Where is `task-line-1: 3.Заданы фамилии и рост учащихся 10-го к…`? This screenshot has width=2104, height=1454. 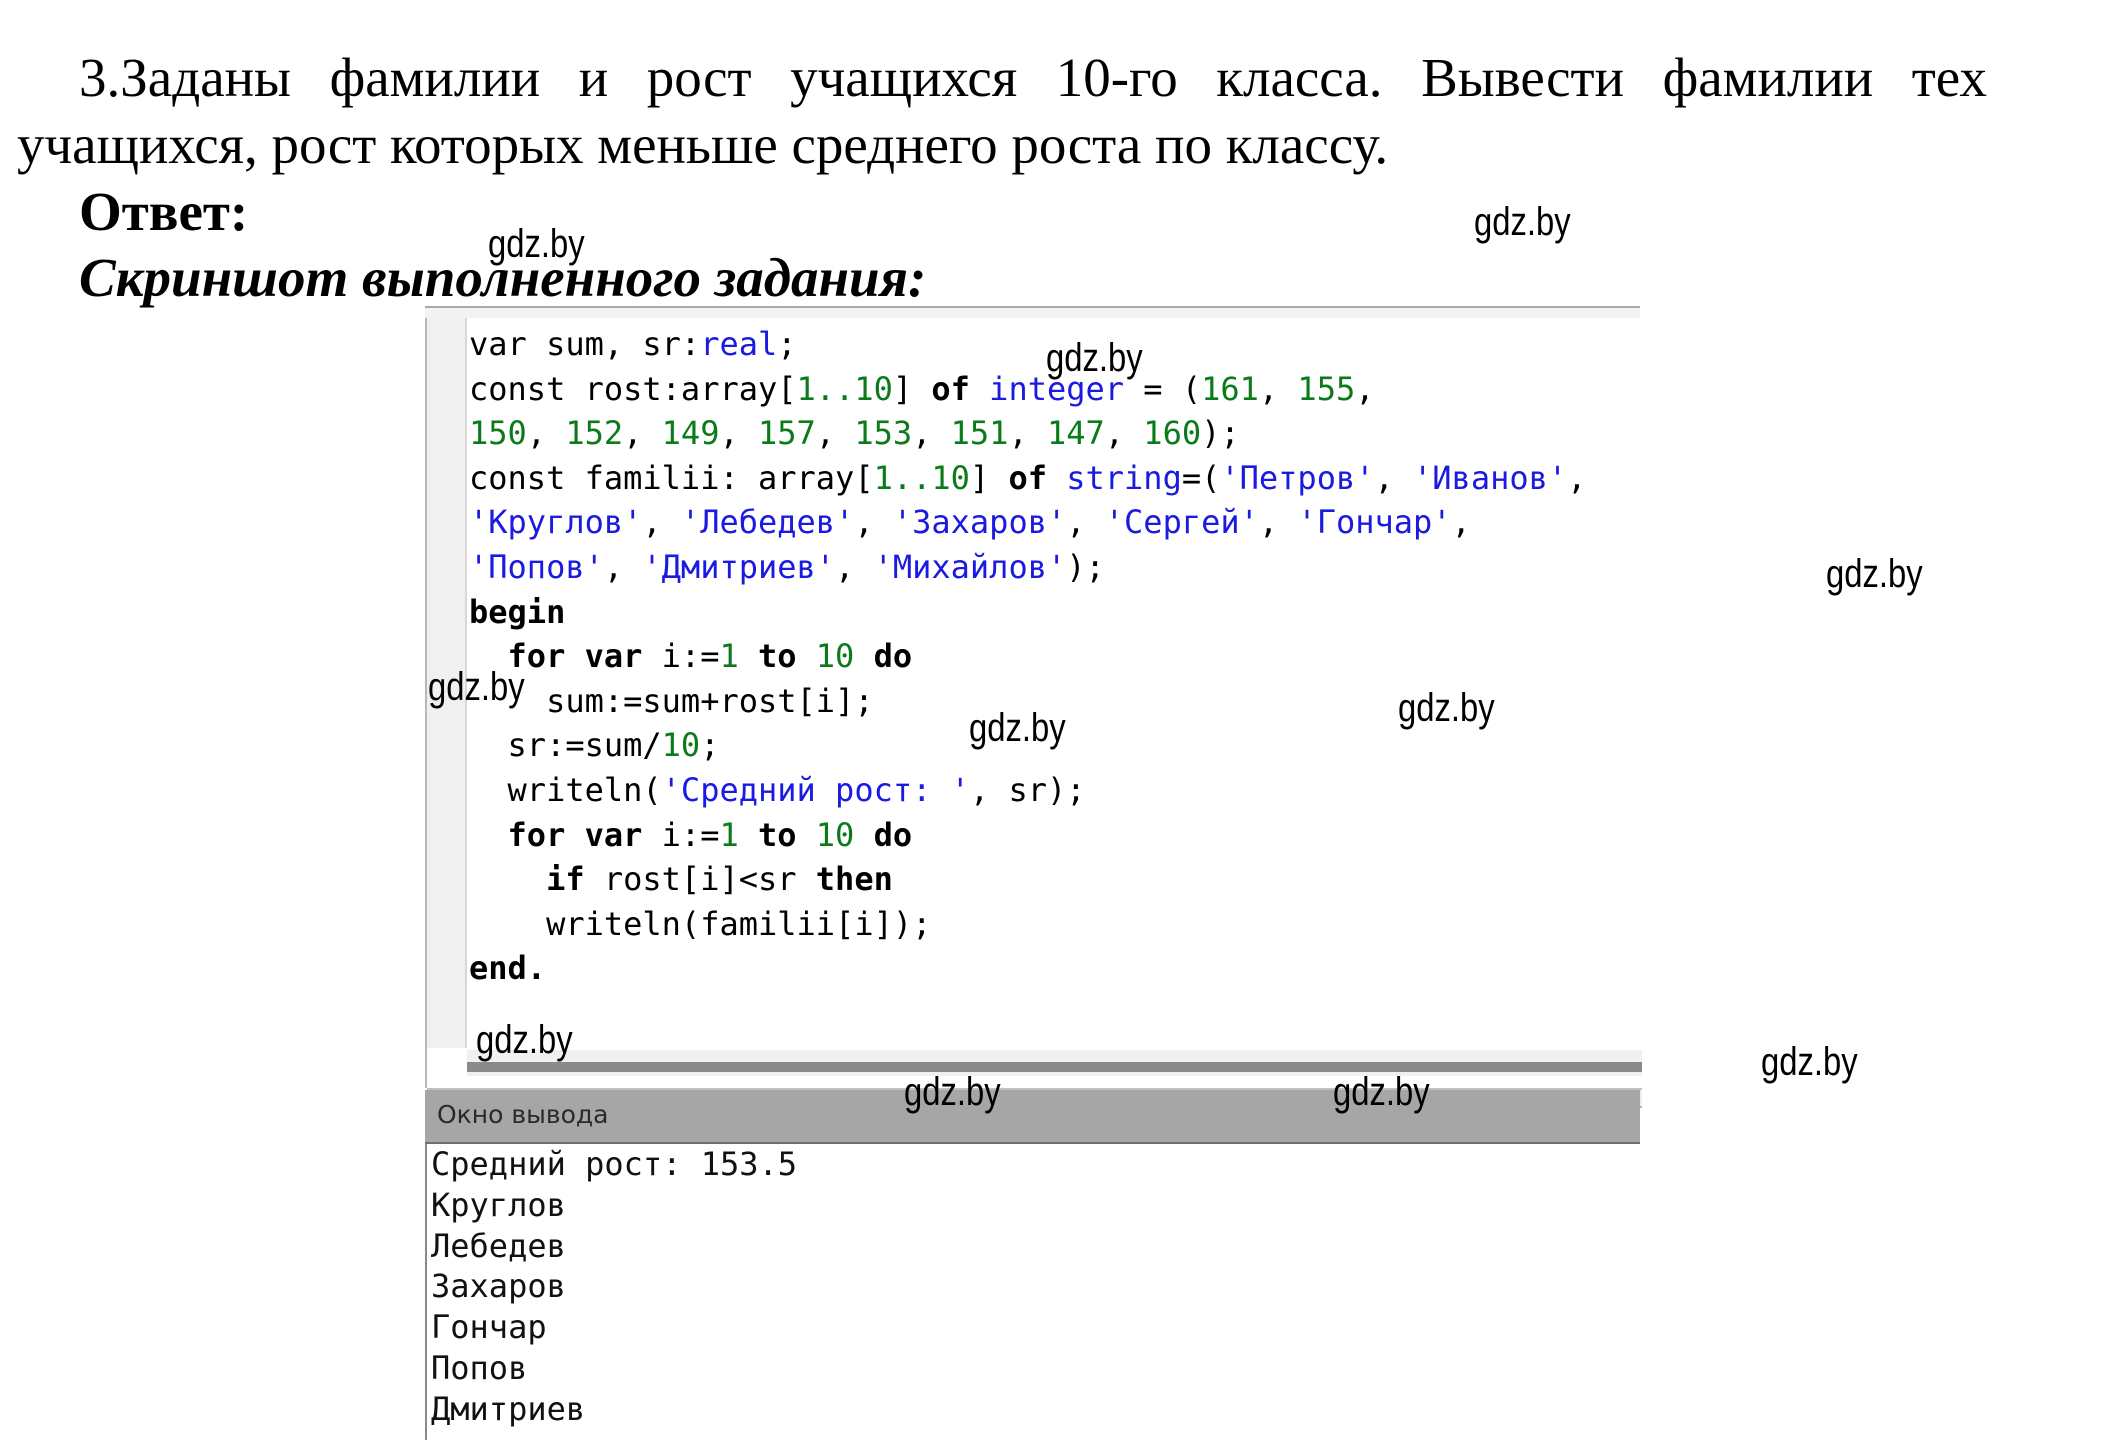 task-line-1: 3.Заданы фамилии и рост учащихся 10-го к… is located at coordinates (1033, 77).